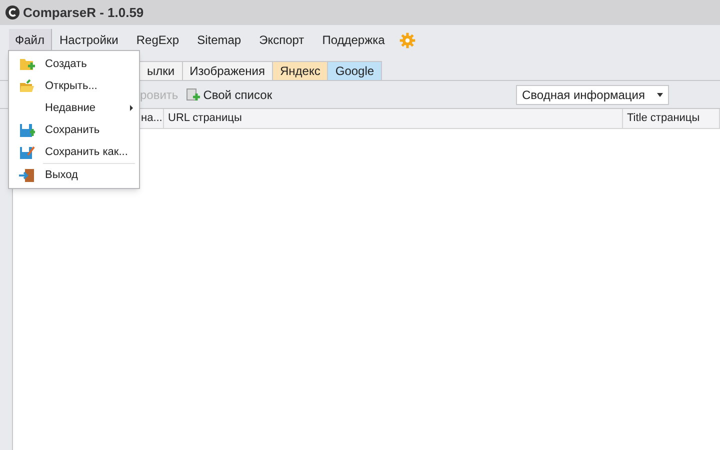 Image resolution: width=720 pixels, height=450 pixels. What do you see at coordinates (193, 95) in the screenshot?
I see `add-list-icon` at bounding box center [193, 95].